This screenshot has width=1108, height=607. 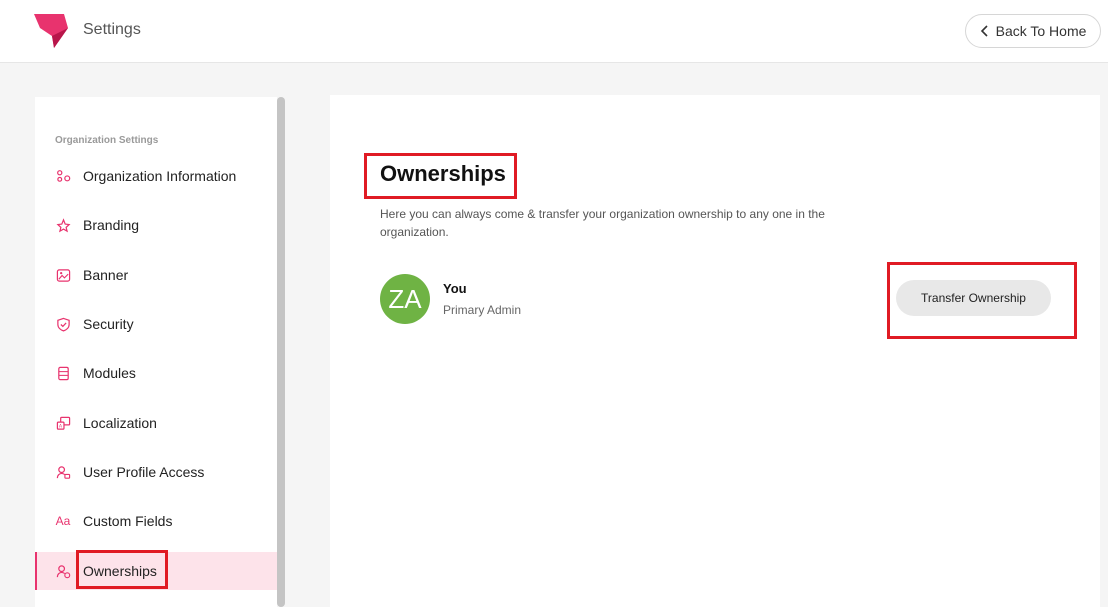 What do you see at coordinates (281, 352) in the screenshot?
I see `sidebar-scrollbar` at bounding box center [281, 352].